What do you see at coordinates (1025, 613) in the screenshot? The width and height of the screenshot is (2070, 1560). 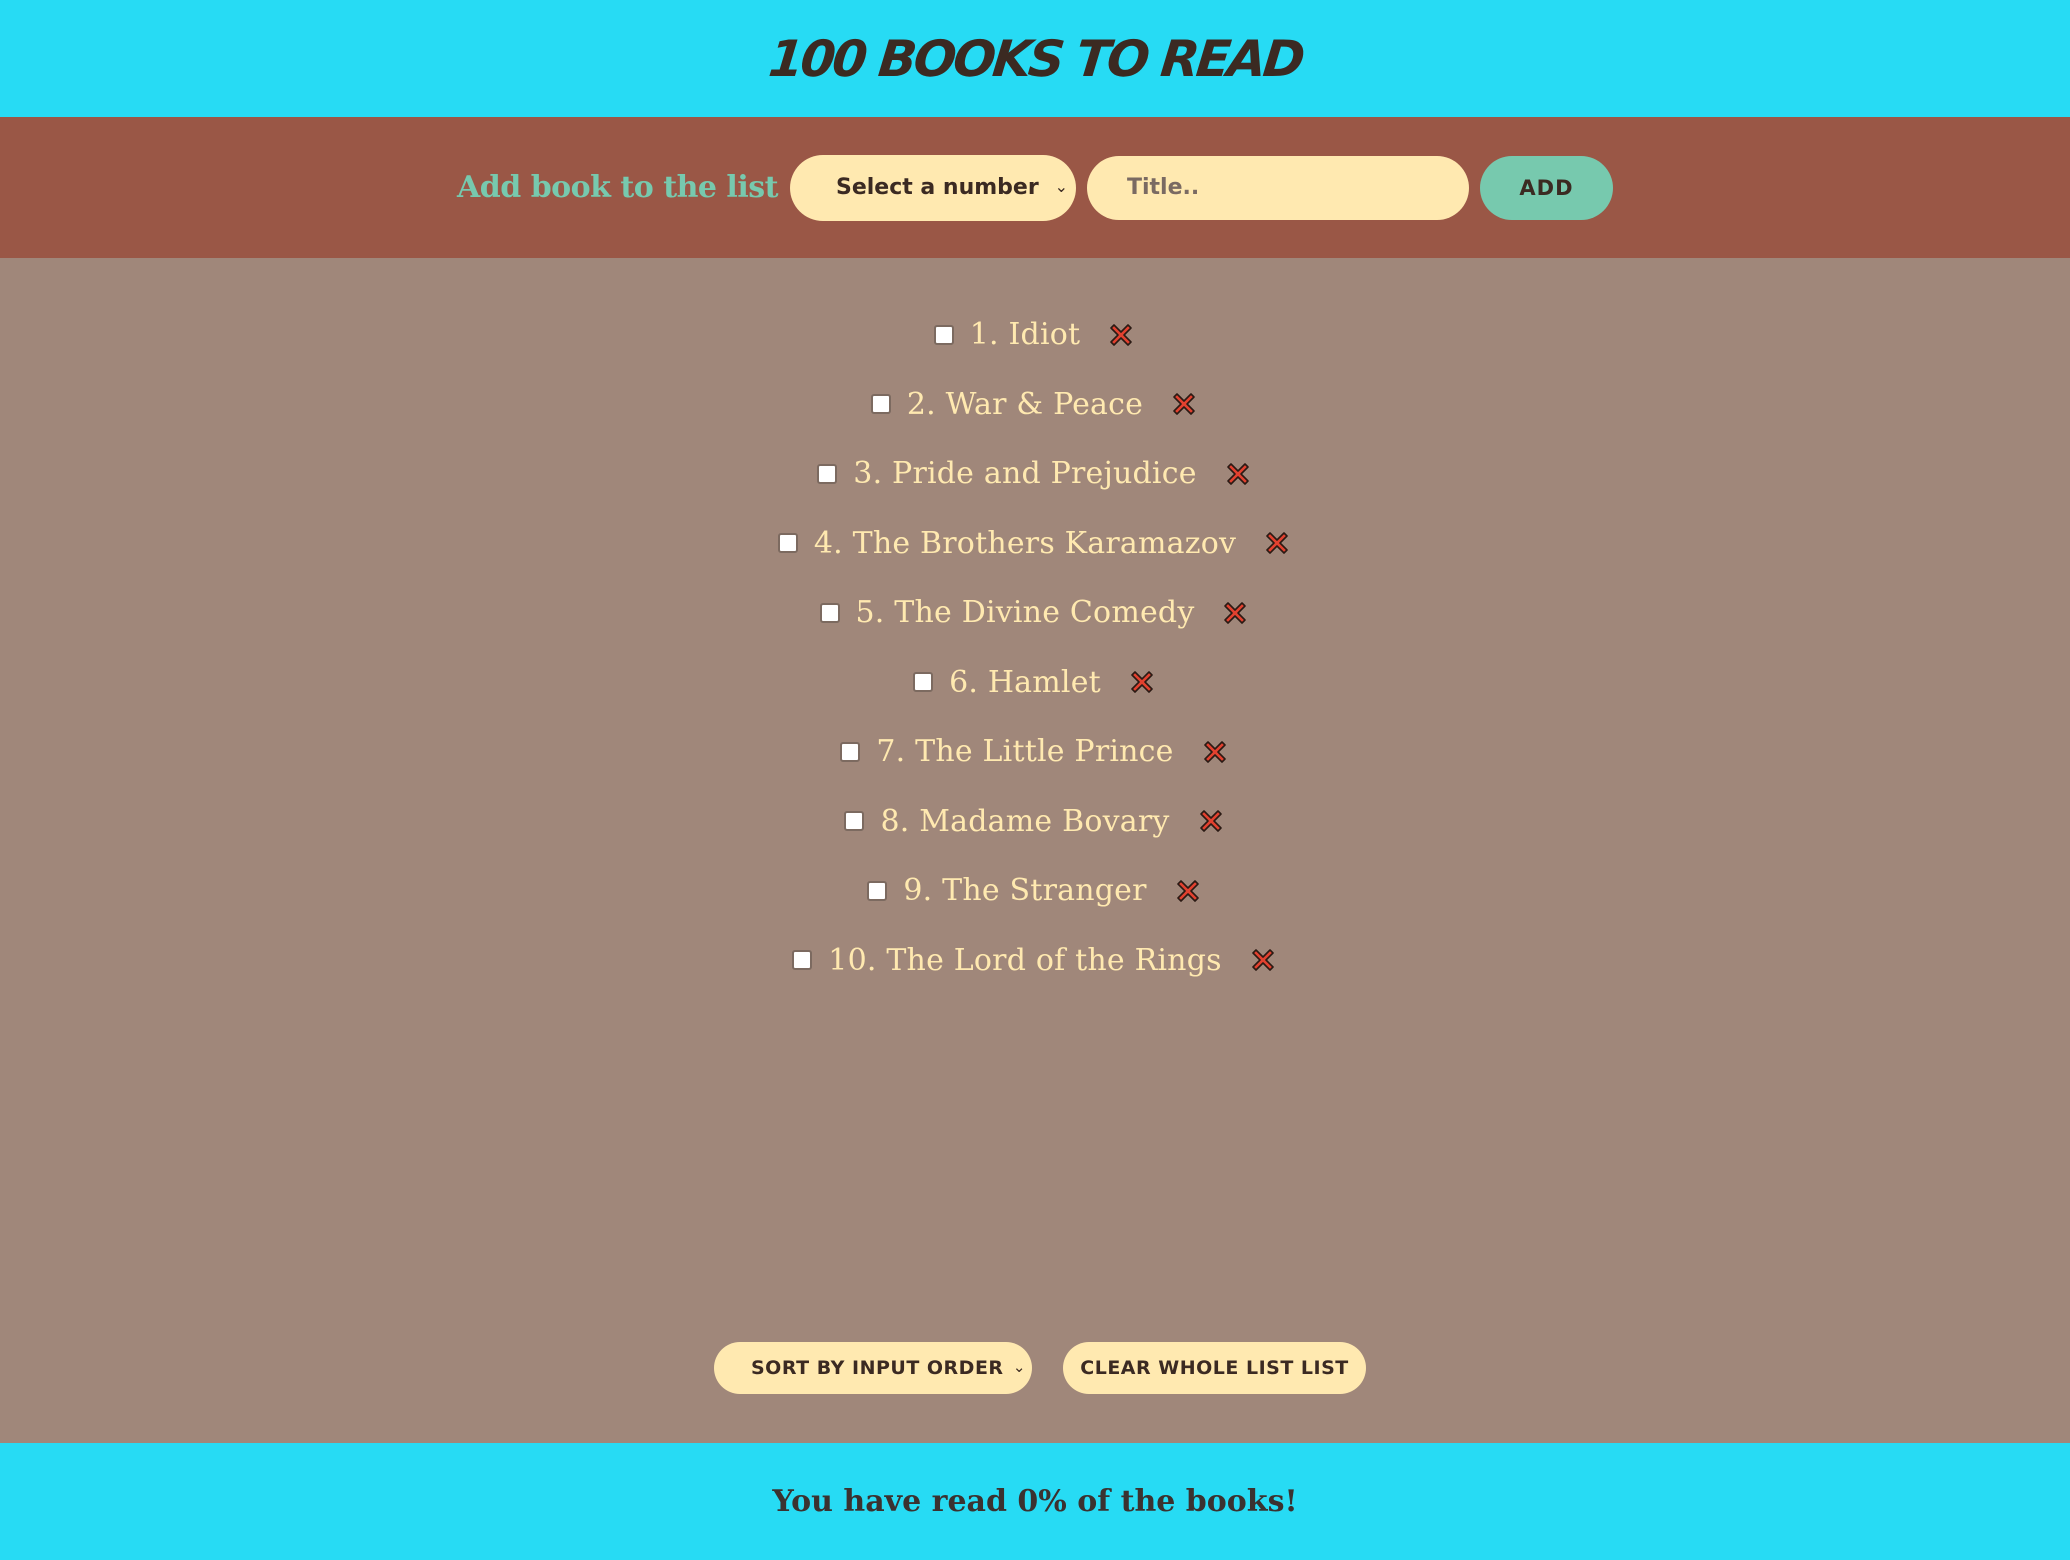 I see `book-title: 5. The Divine Comedy` at bounding box center [1025, 613].